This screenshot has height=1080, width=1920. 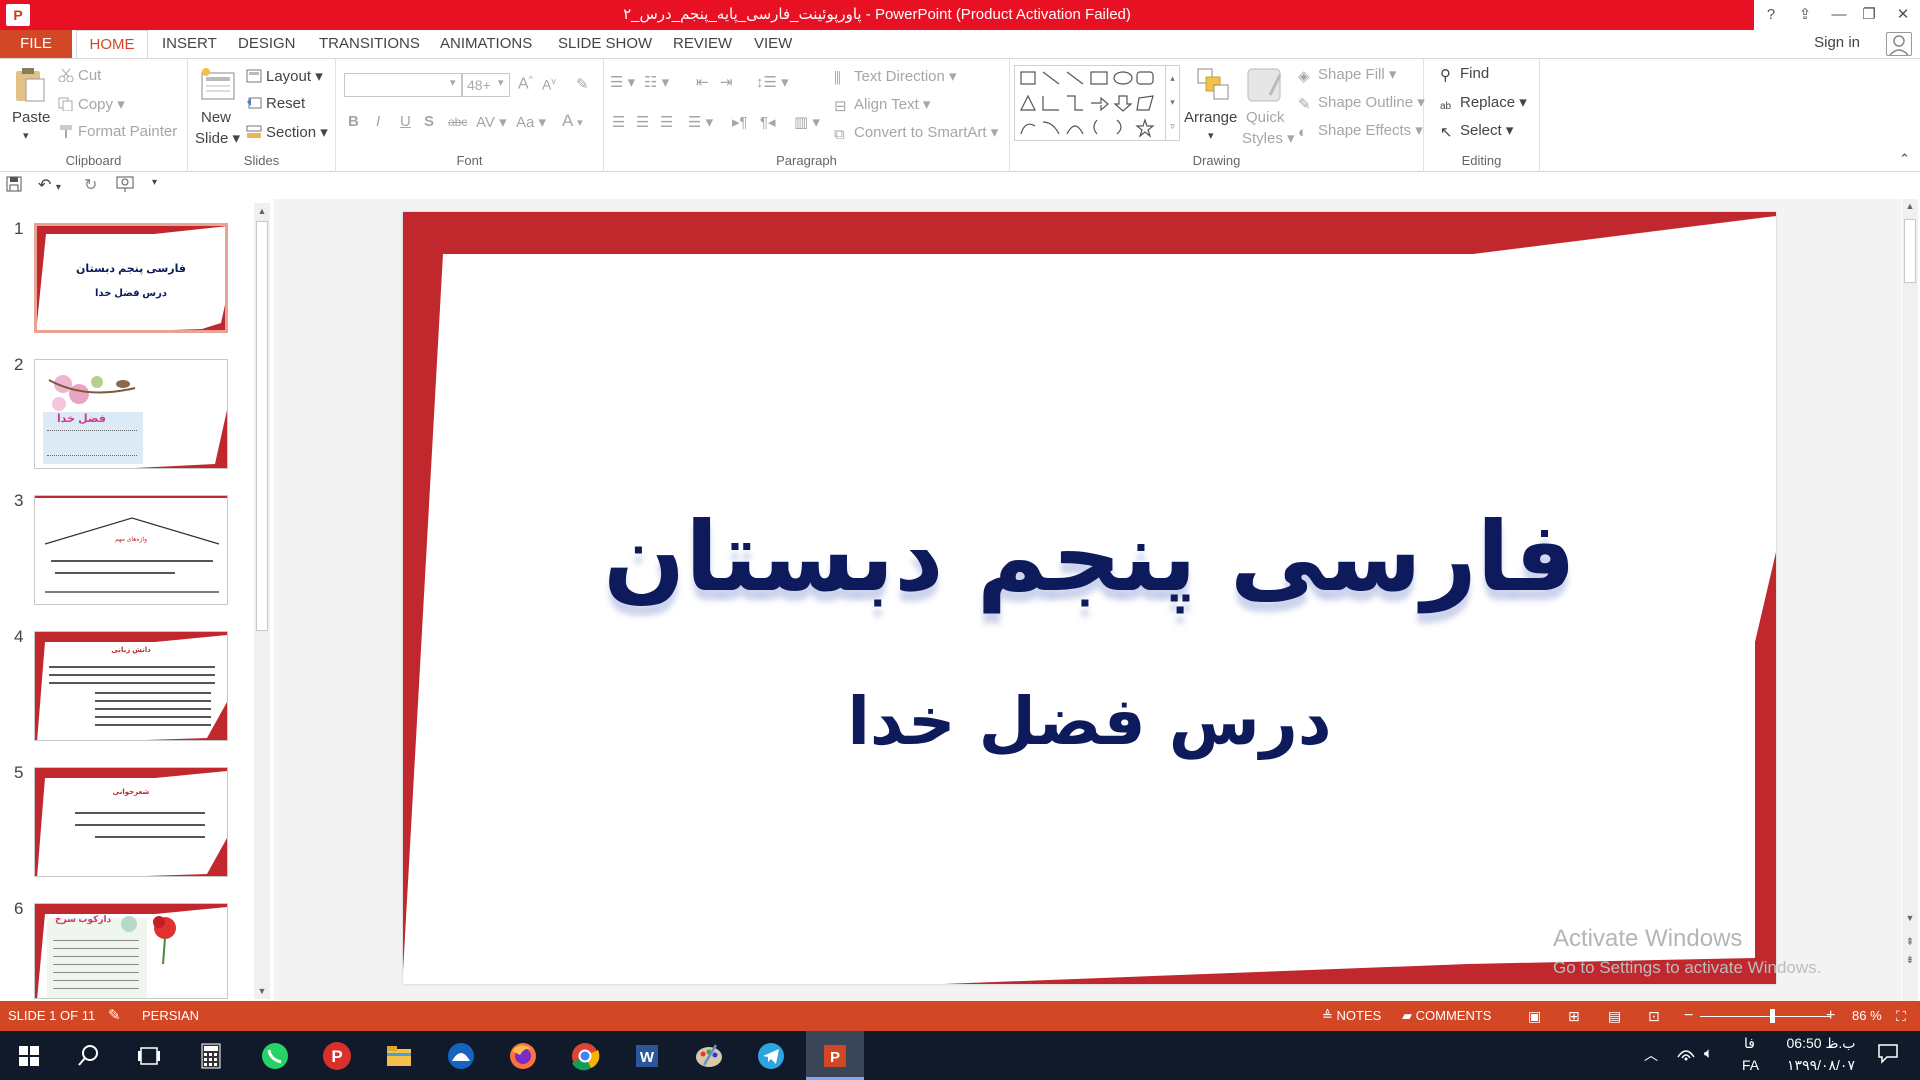 What do you see at coordinates (461, 1056) in the screenshot?
I see `browser-app-icon` at bounding box center [461, 1056].